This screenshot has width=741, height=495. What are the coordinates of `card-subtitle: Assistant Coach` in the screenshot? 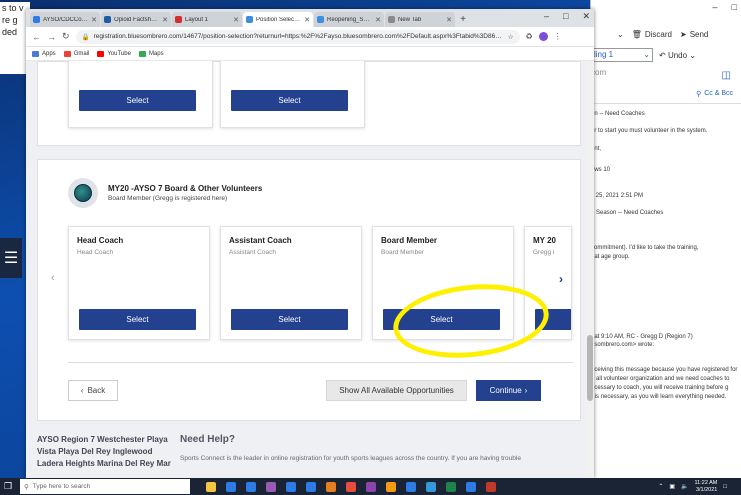 It's located at (252, 252).